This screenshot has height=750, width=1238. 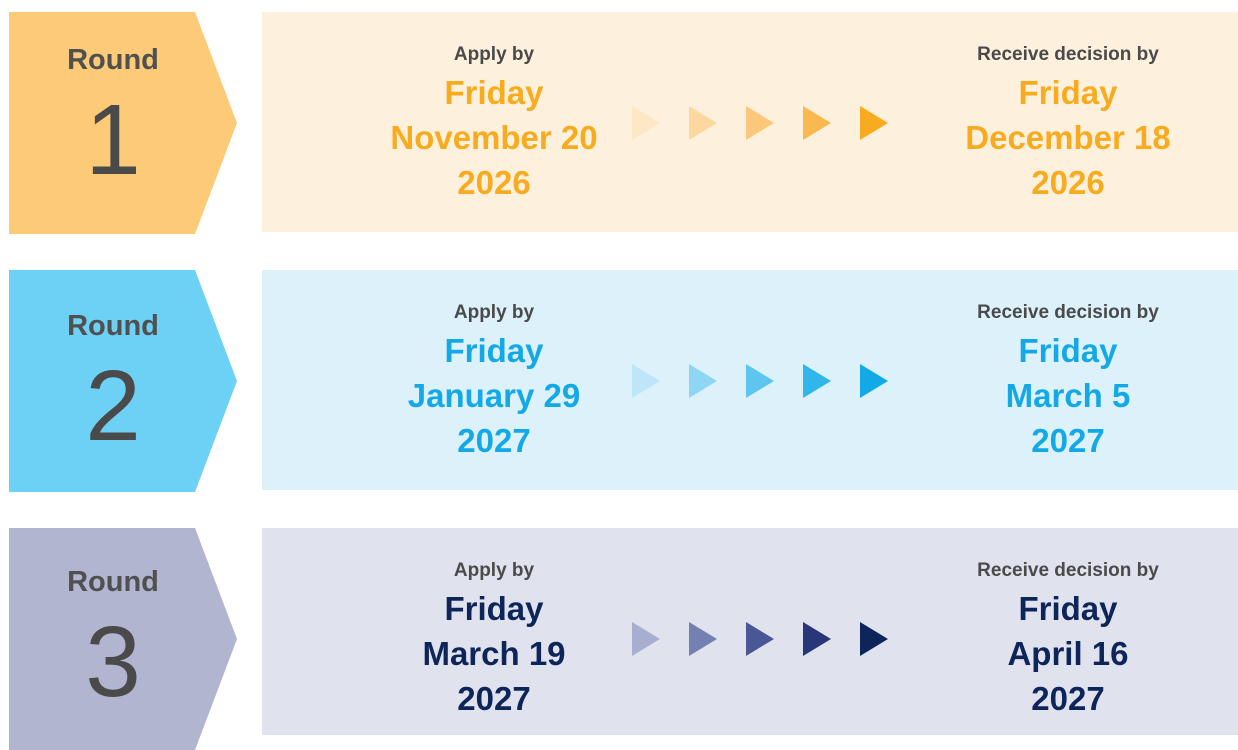 I want to click on decision-by-block: Receive decision by Friday March 5 2027, so click(x=1068, y=380).